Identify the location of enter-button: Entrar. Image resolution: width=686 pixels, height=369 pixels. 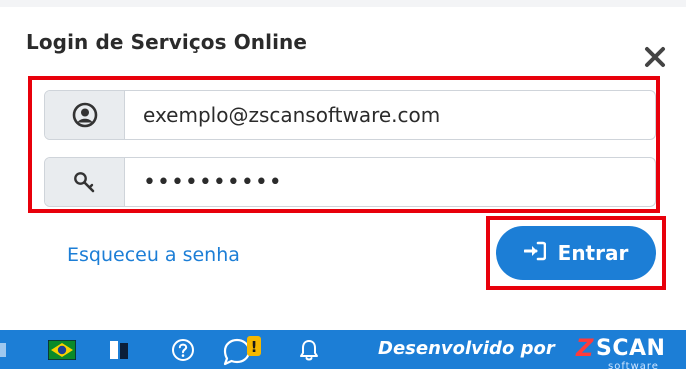
(576, 253).